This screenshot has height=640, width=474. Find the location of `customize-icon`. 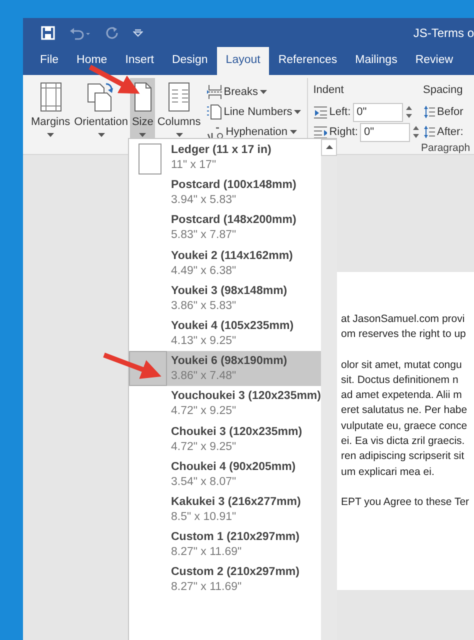

customize-icon is located at coordinates (138, 33).